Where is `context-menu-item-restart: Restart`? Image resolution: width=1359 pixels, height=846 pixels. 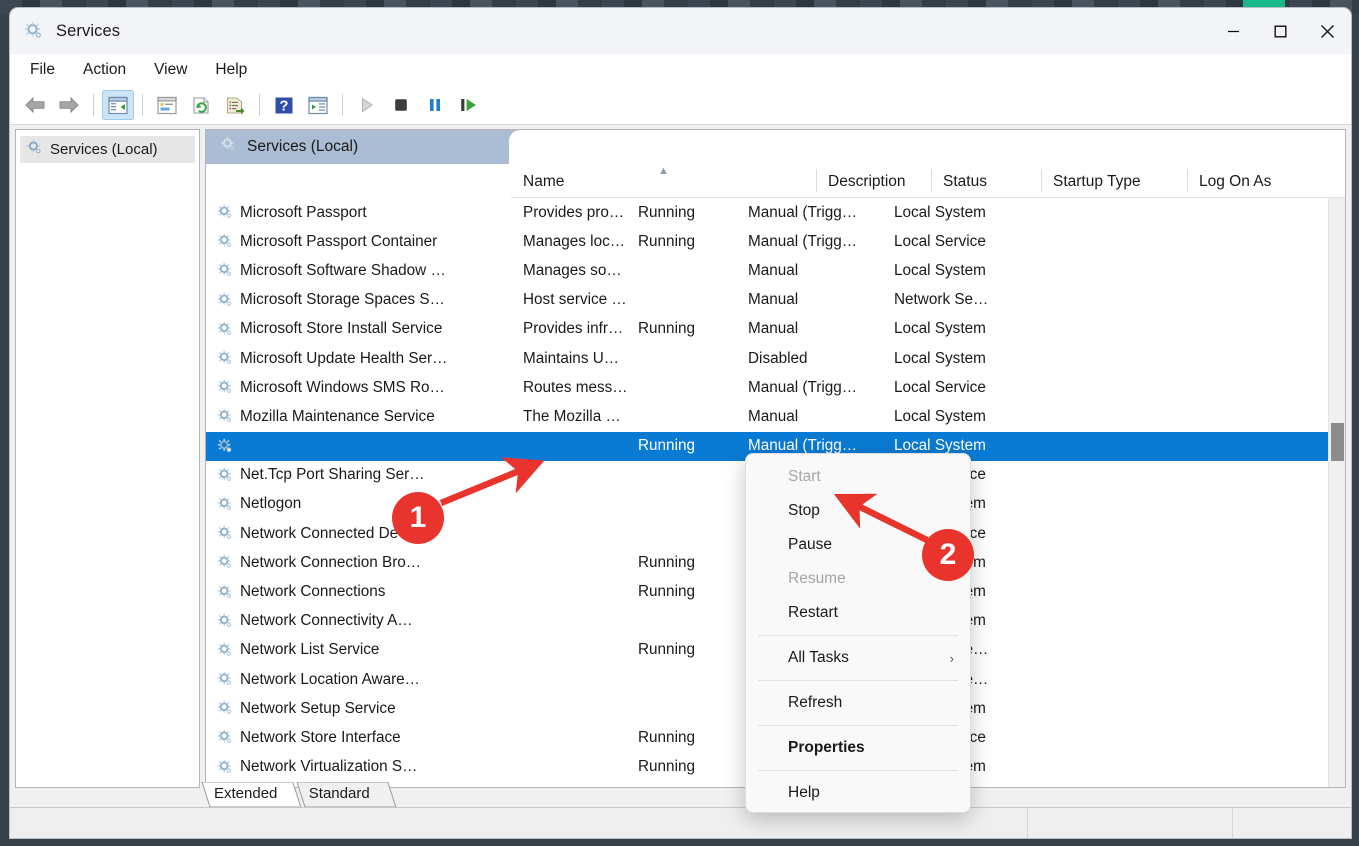 context-menu-item-restart: Restart is located at coordinates (858, 613).